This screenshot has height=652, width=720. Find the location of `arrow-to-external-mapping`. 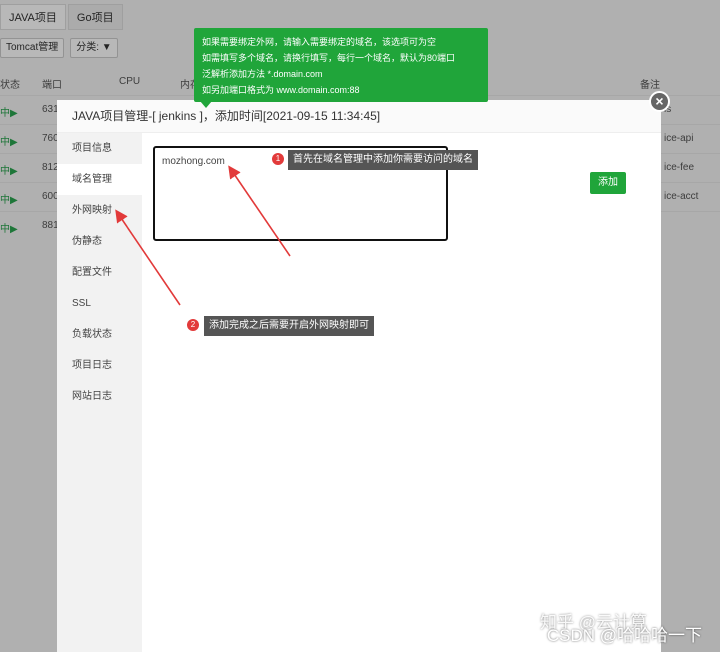

arrow-to-external-mapping is located at coordinates (148, 257).